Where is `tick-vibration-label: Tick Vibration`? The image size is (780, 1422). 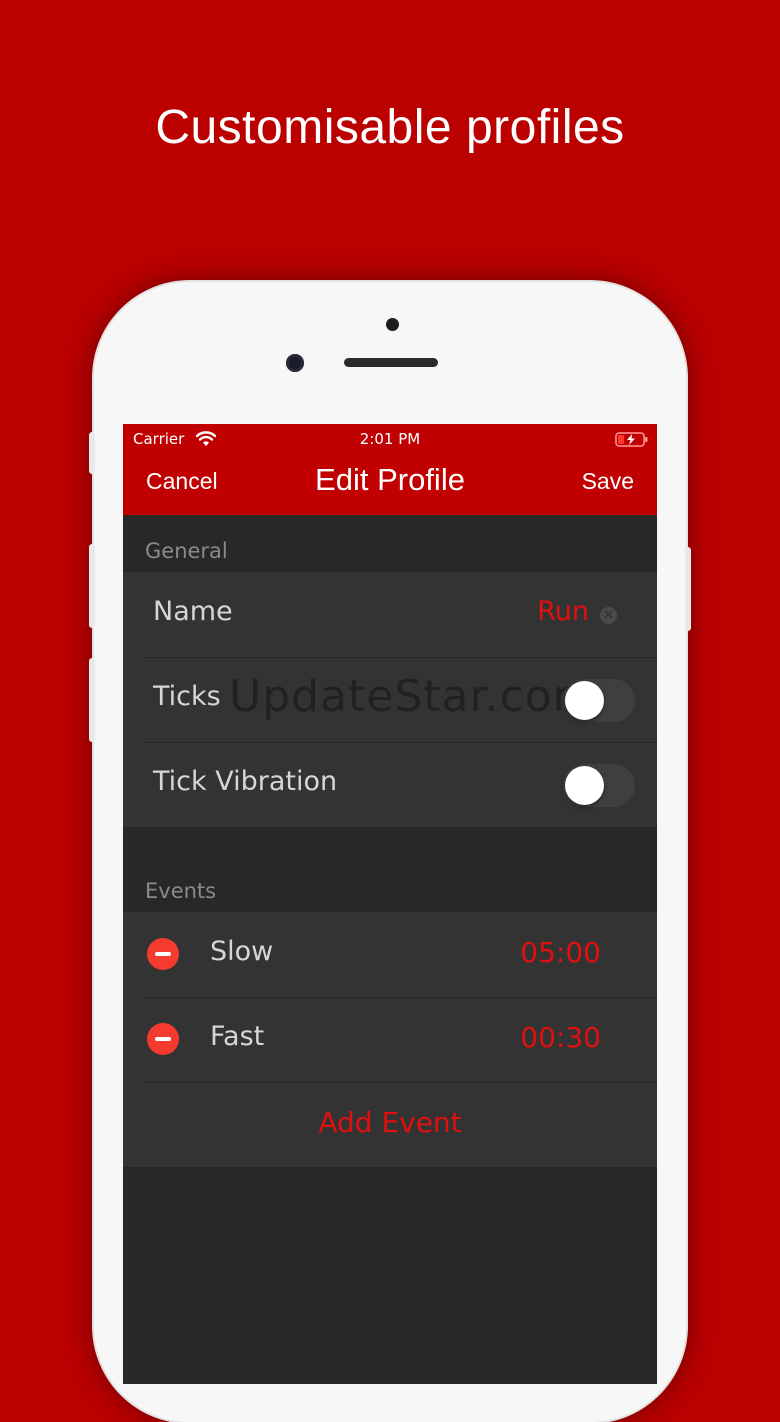 tick-vibration-label: Tick Vibration is located at coordinates (245, 781).